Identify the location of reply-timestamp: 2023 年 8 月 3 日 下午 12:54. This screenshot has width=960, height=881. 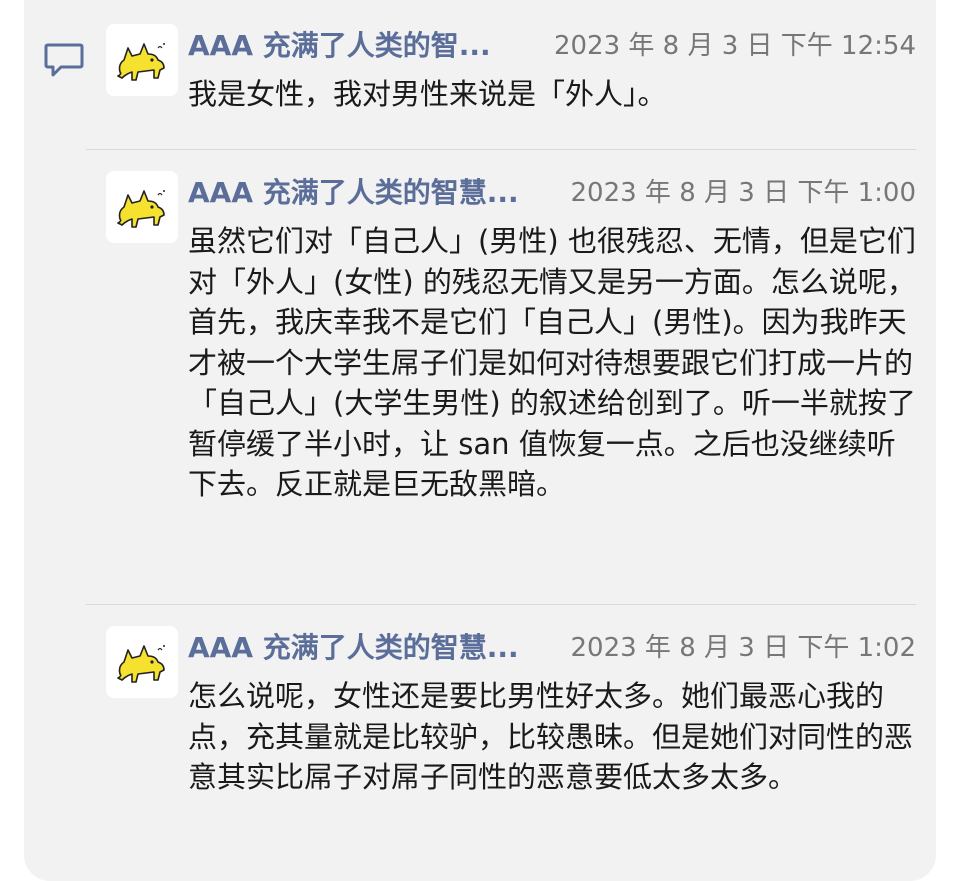
(734, 46).